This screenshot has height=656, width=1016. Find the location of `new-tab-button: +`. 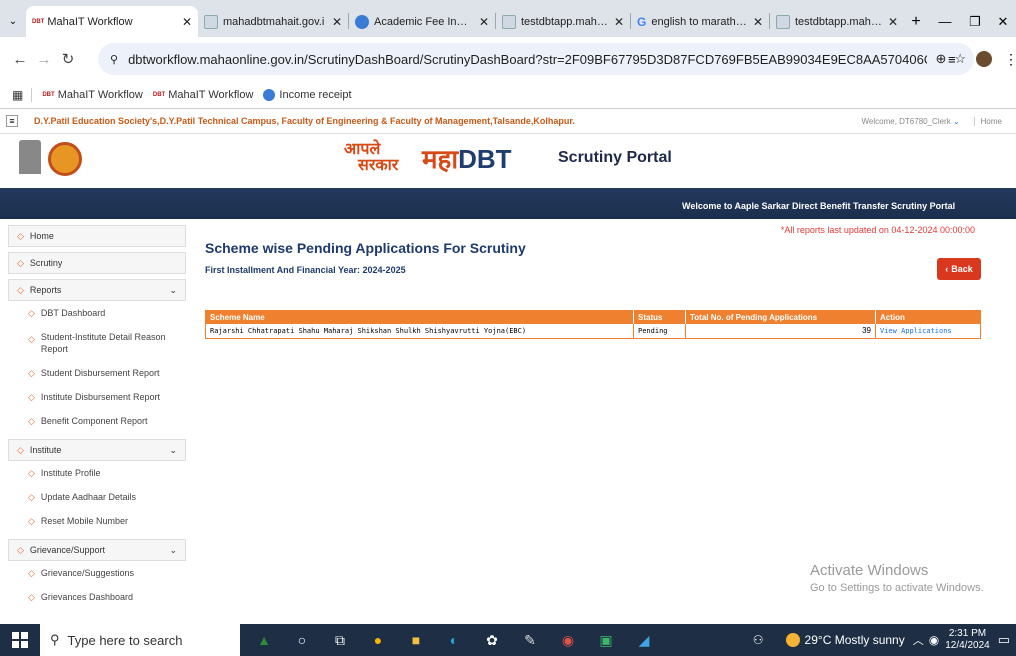

new-tab-button: + is located at coordinates (916, 21).